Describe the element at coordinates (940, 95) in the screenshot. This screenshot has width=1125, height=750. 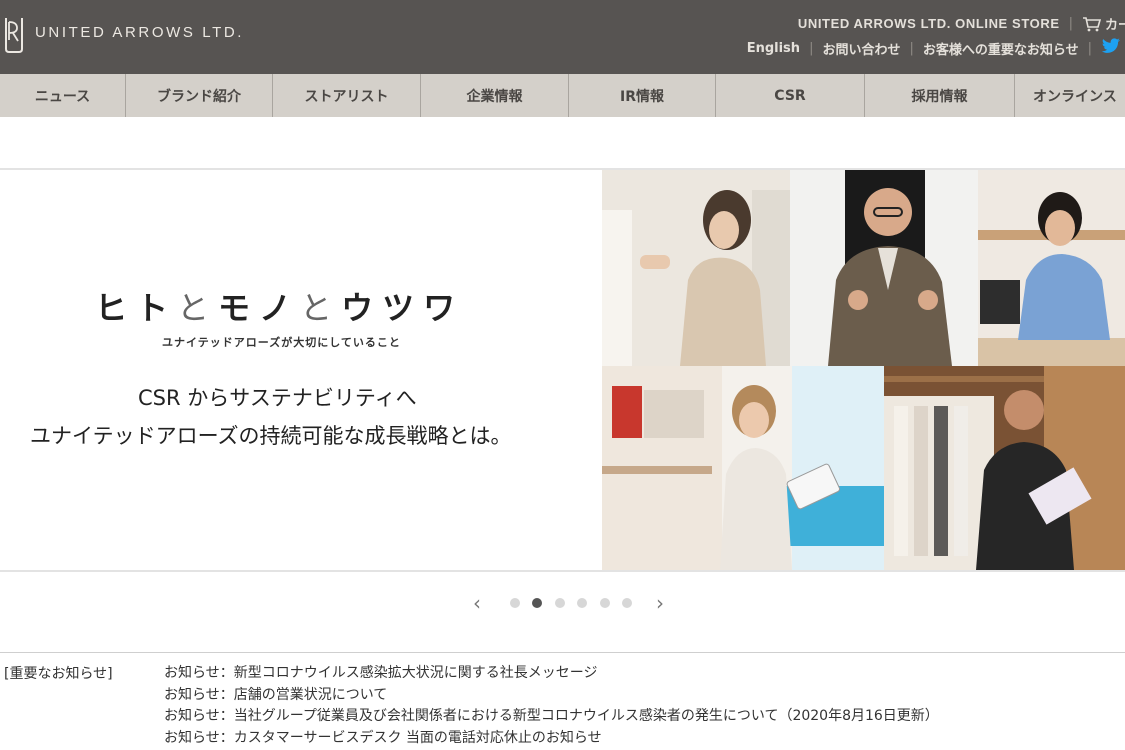
I see `nav-item-recruit: 採用情報` at that location.